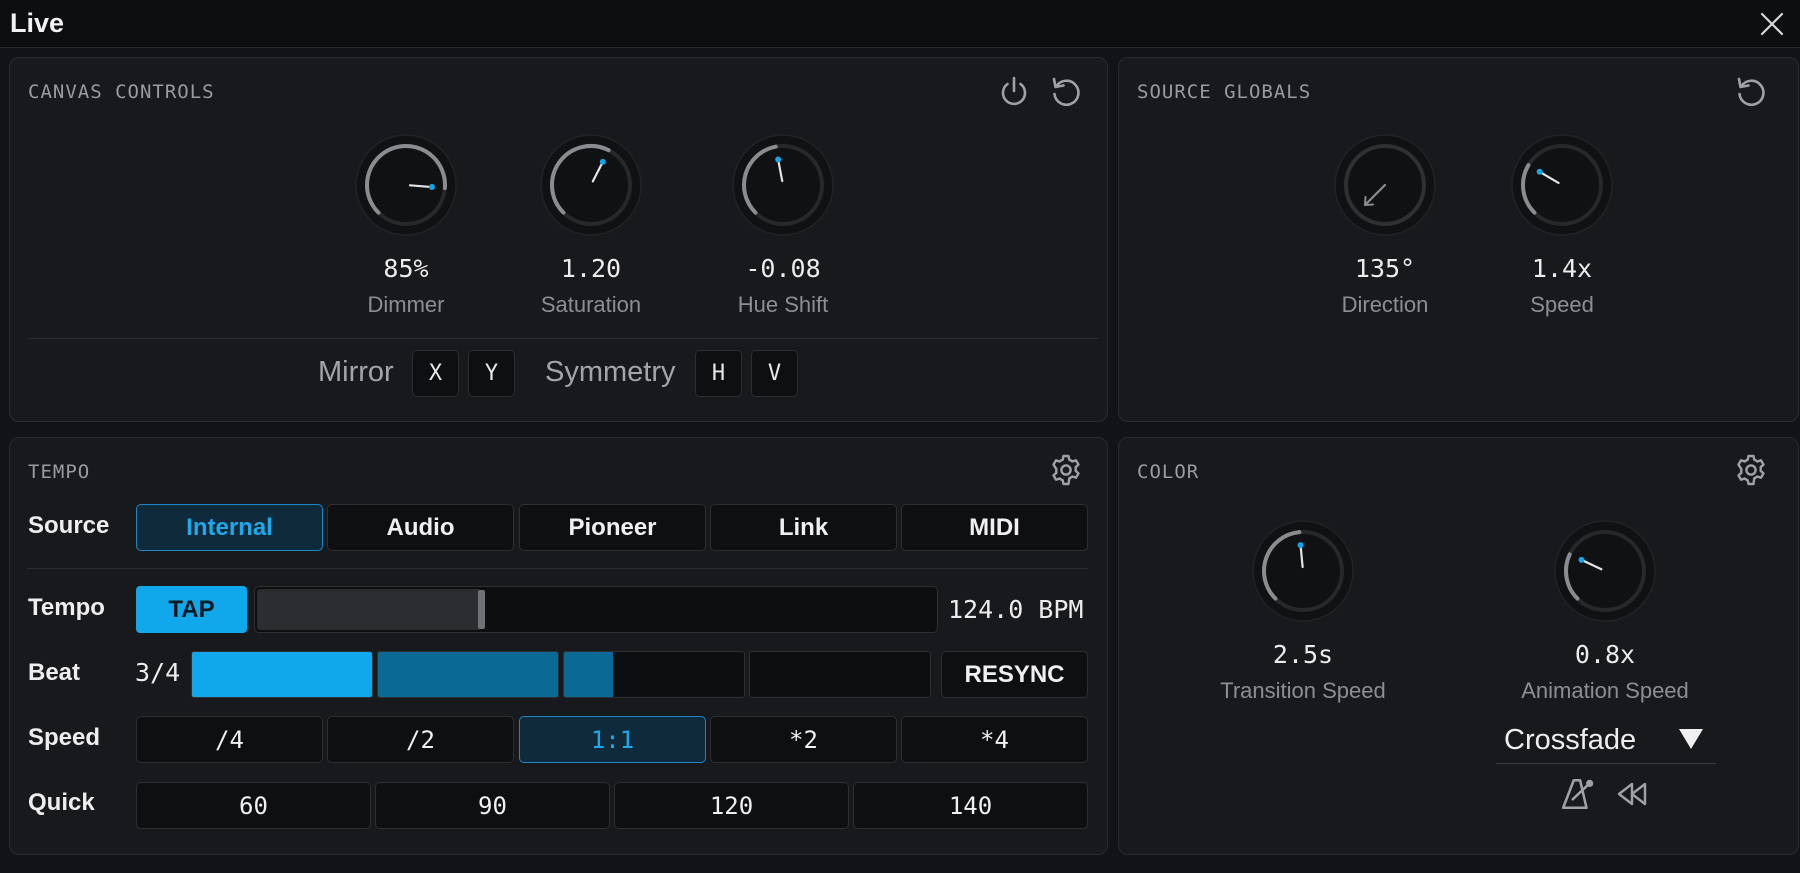 The image size is (1800, 873). I want to click on speed-label: Speed, so click(1562, 304).